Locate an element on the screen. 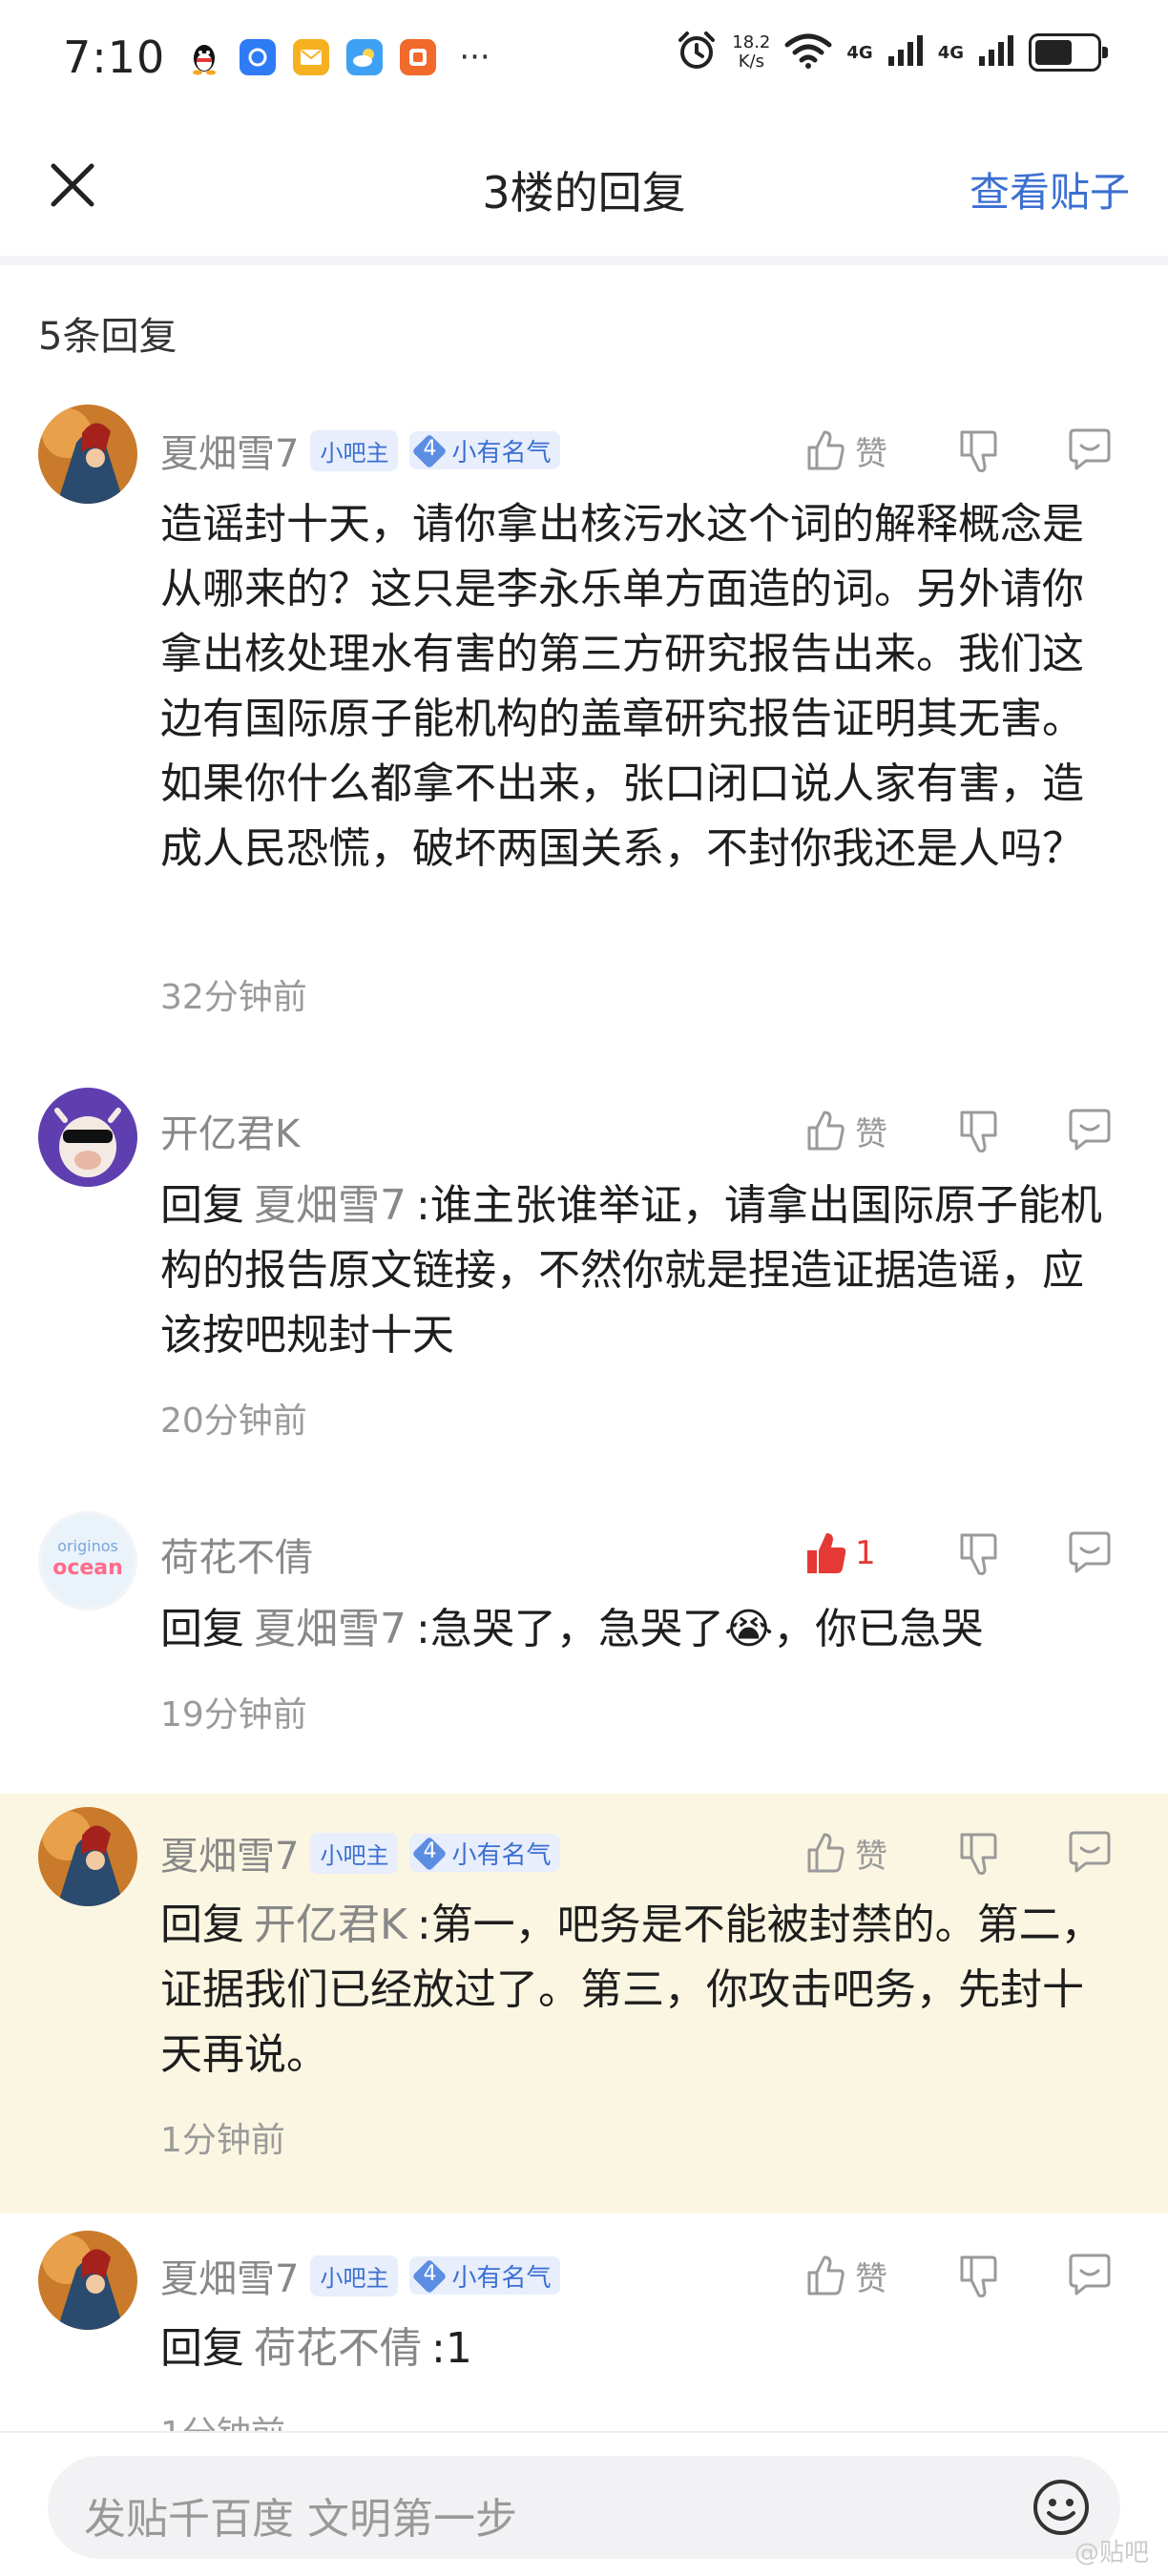 The height and width of the screenshot is (2576, 1168). reply-target-user: 荷花不倩 is located at coordinates (338, 2348).